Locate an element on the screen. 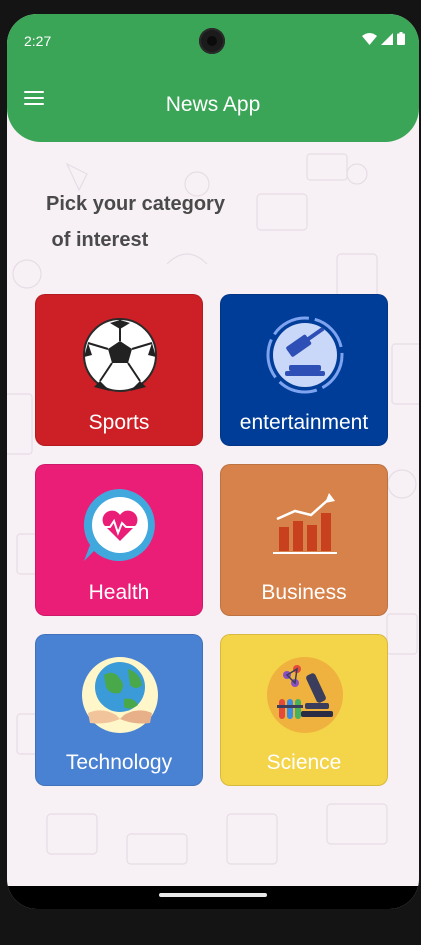 The height and width of the screenshot is (945, 421). category-card-business: Business is located at coordinates (304, 540).